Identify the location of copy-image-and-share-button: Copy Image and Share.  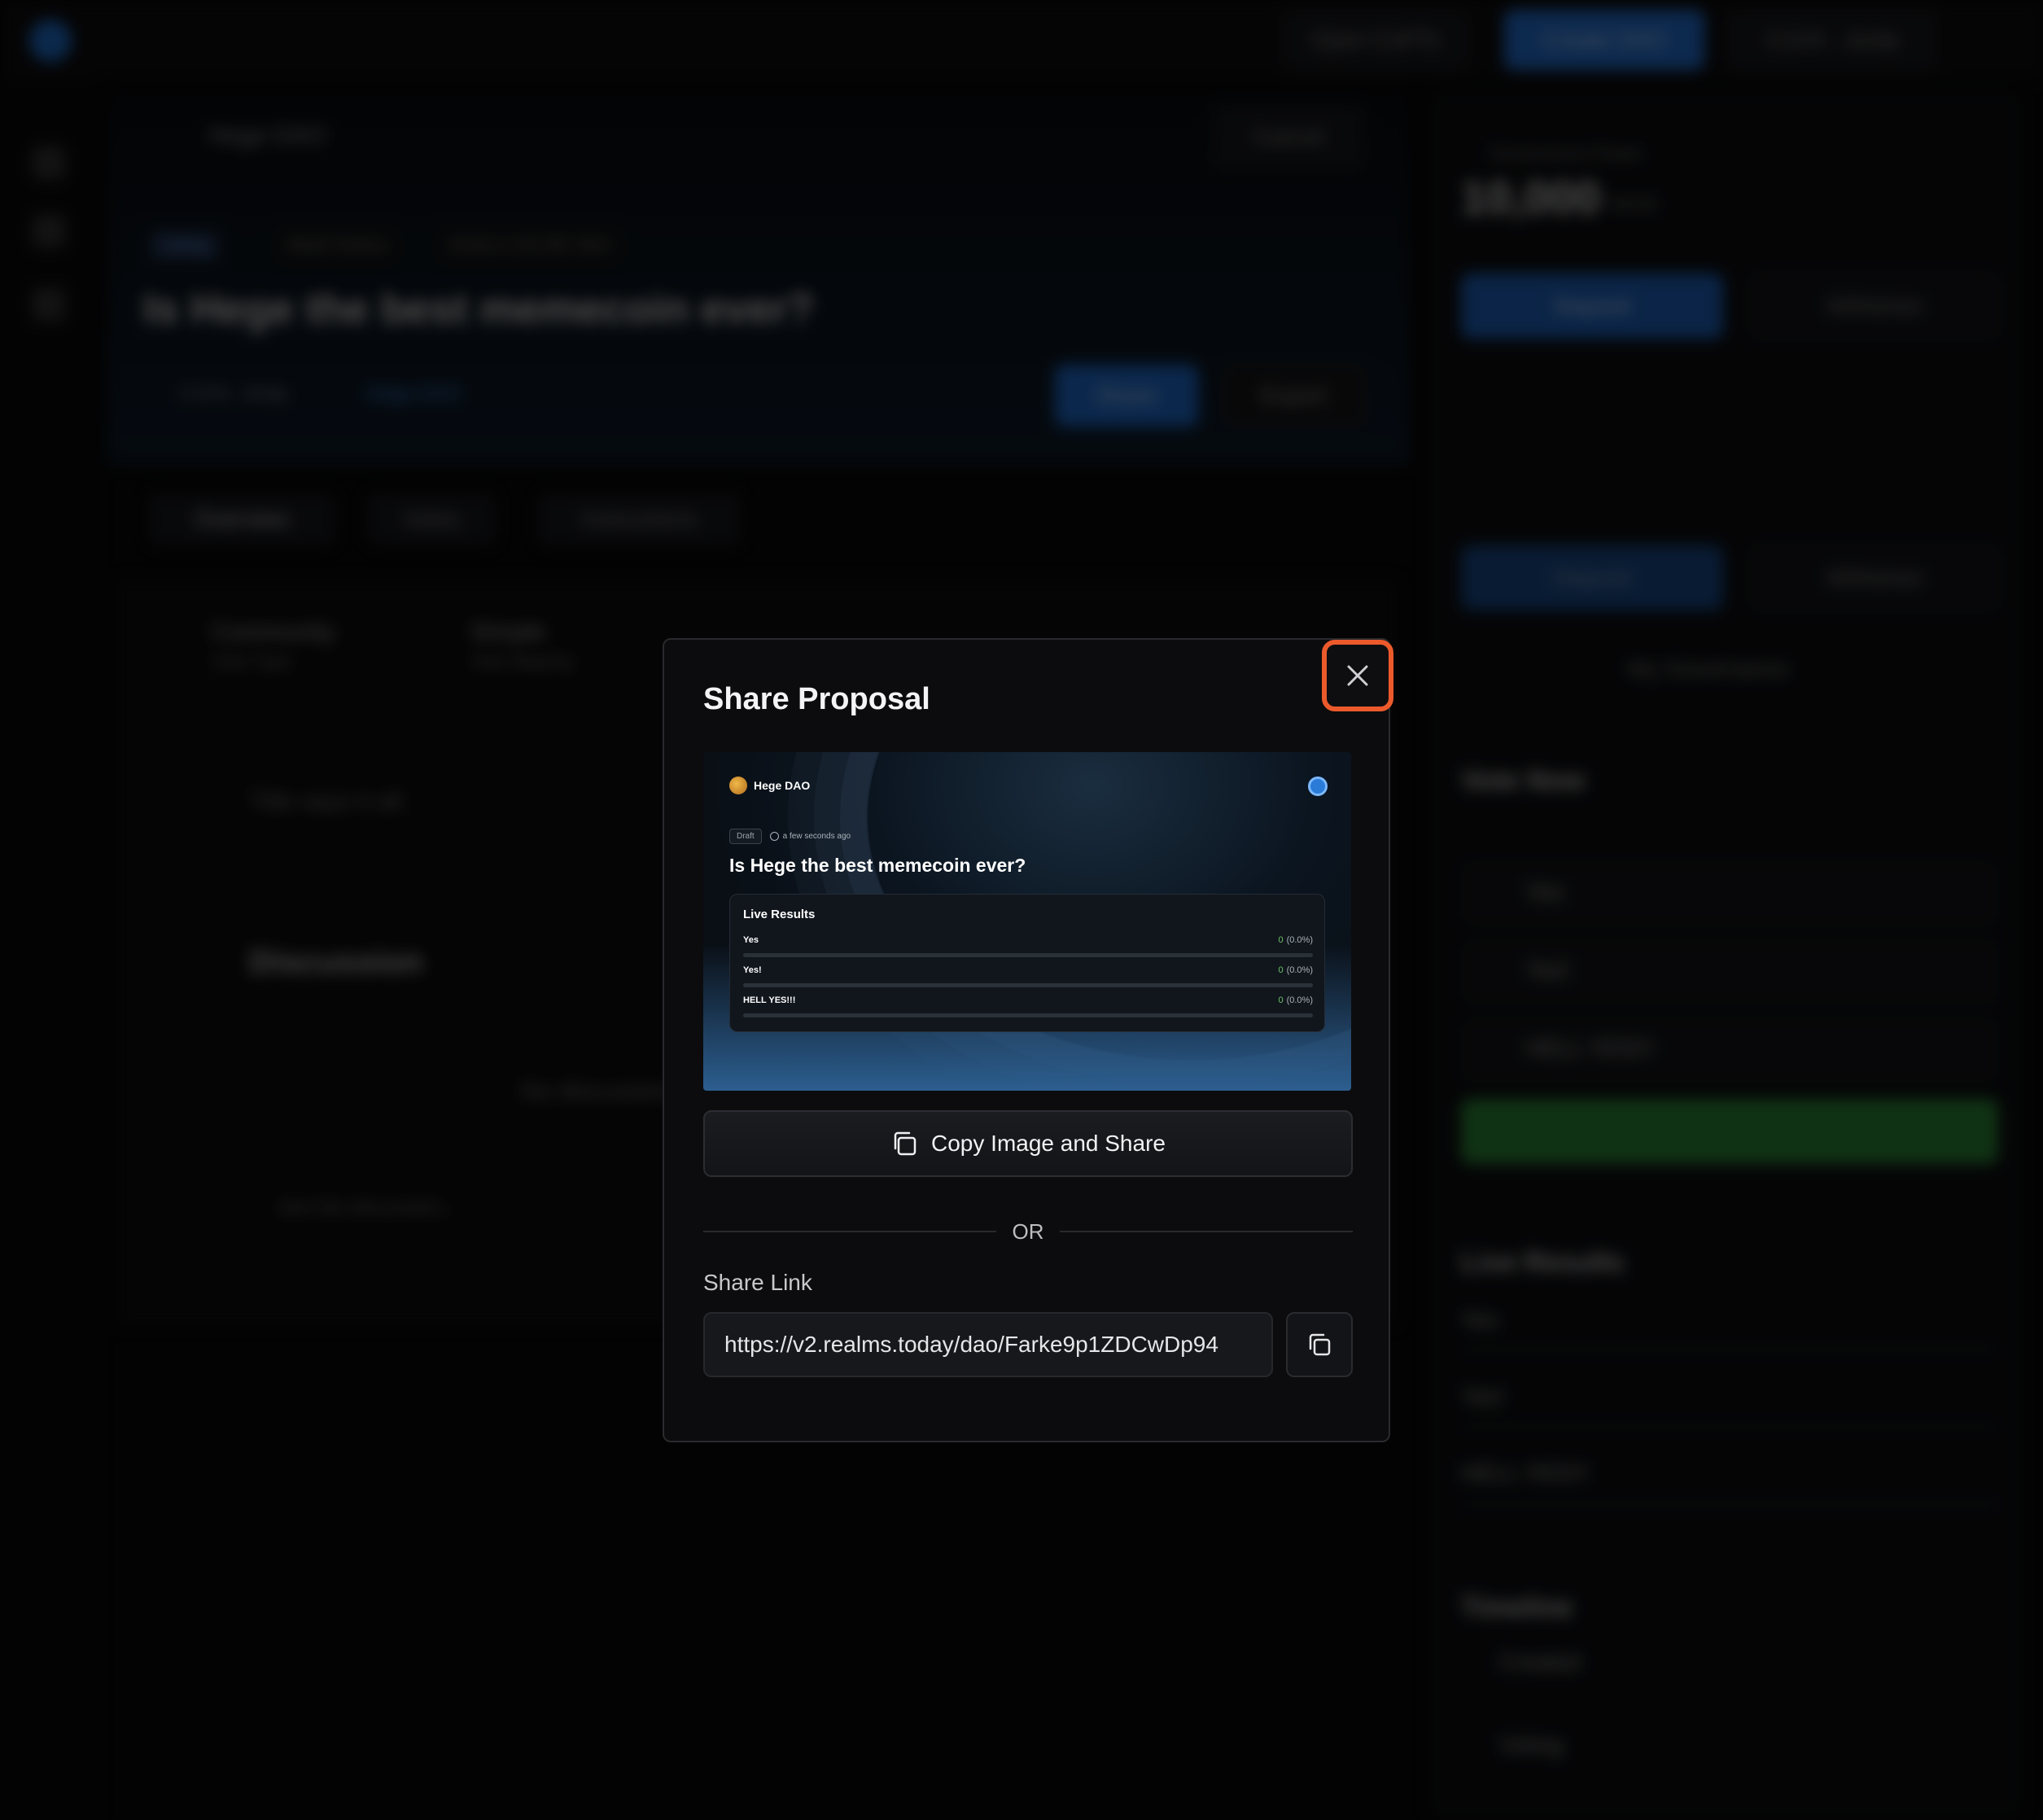
(1028, 1143).